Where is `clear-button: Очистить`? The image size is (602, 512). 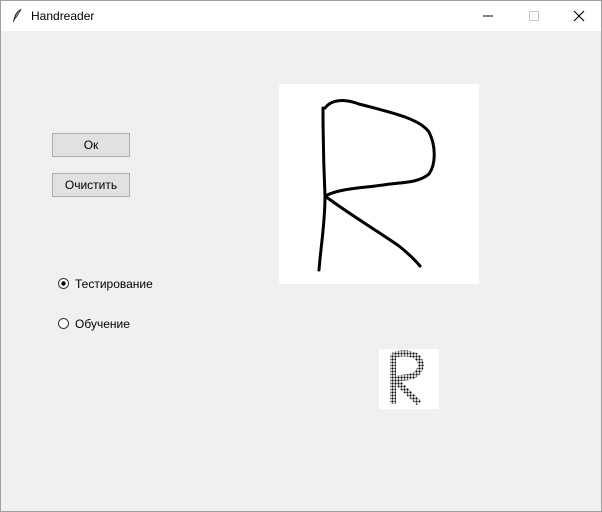 clear-button: Очистить is located at coordinates (91, 185).